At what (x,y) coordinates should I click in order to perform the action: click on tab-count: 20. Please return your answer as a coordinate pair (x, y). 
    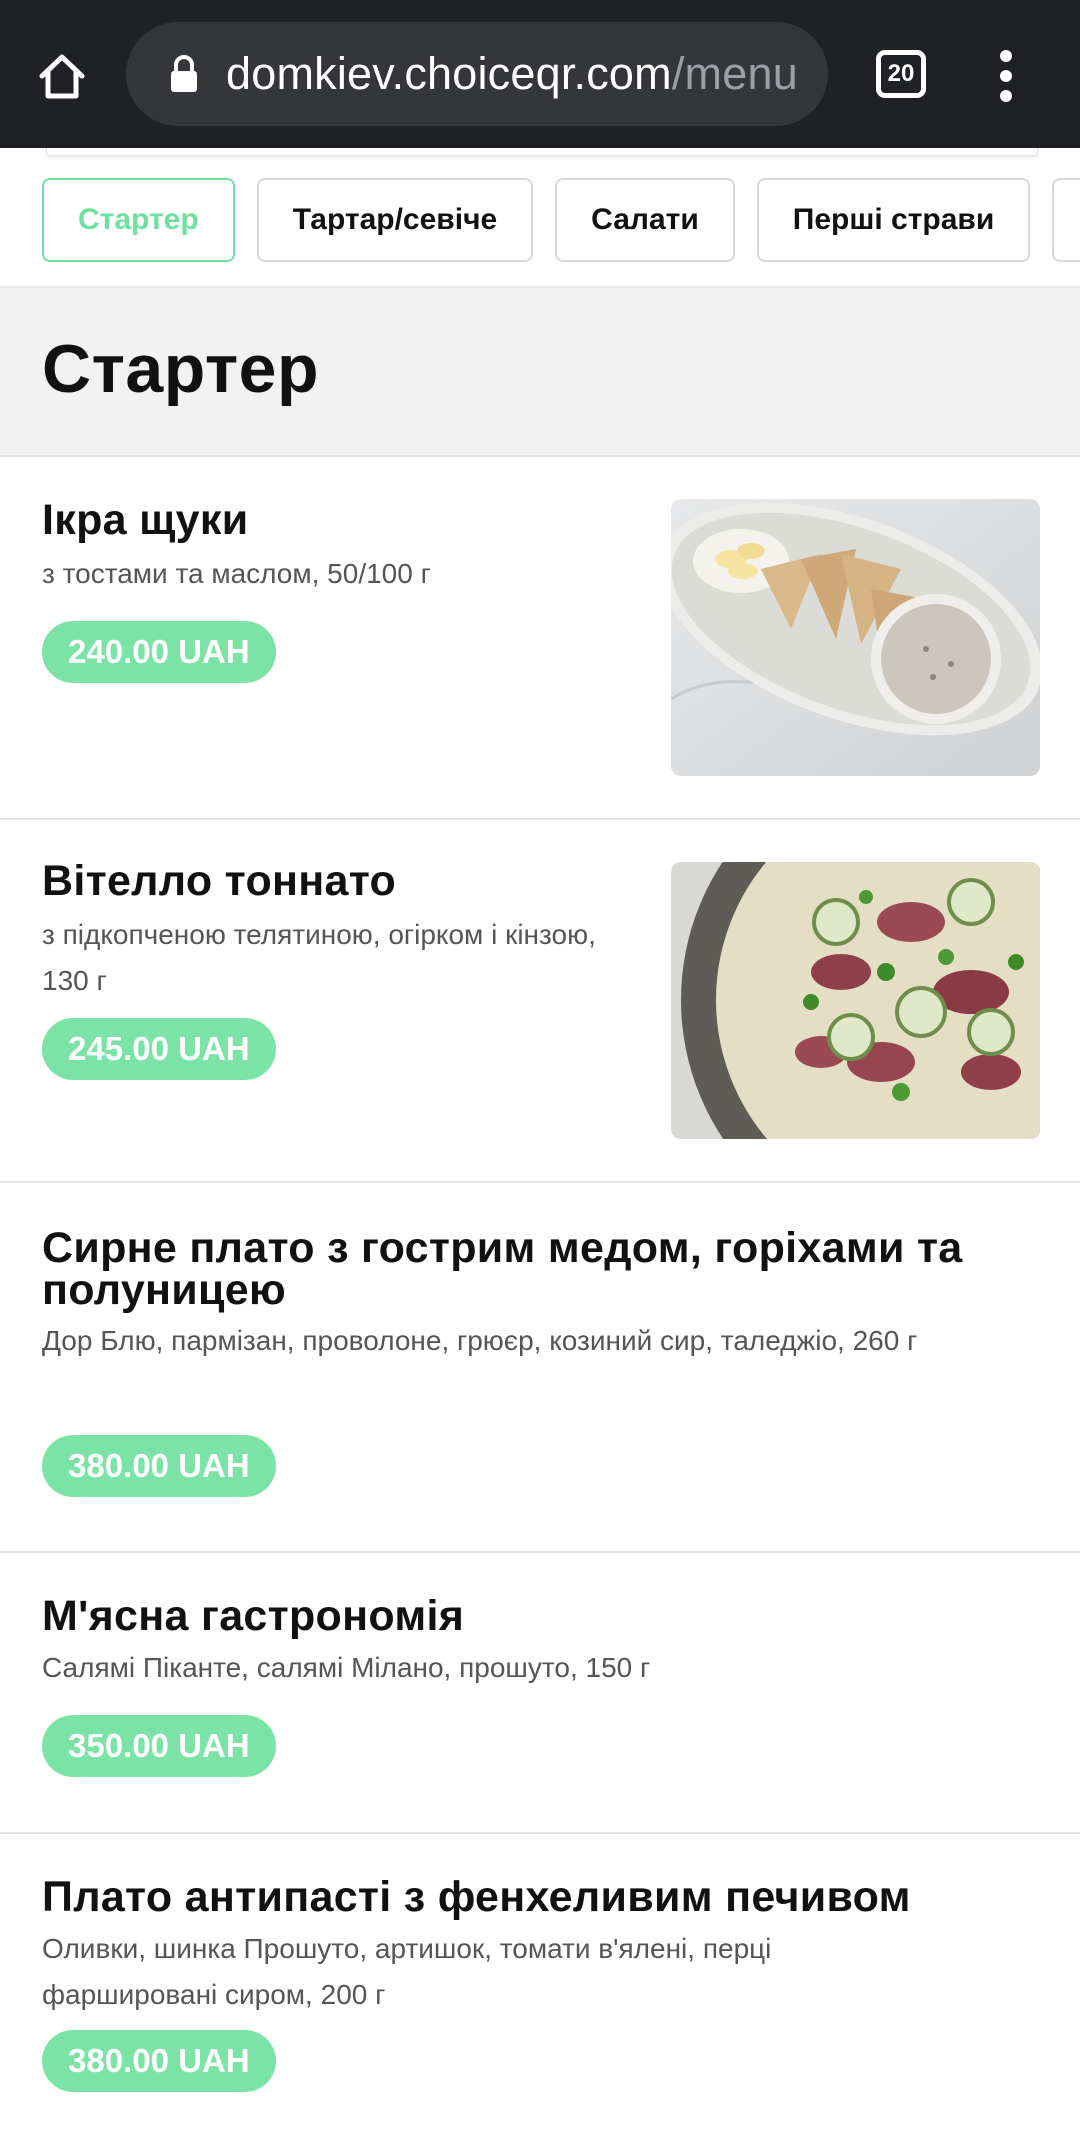
    Looking at the image, I should click on (901, 73).